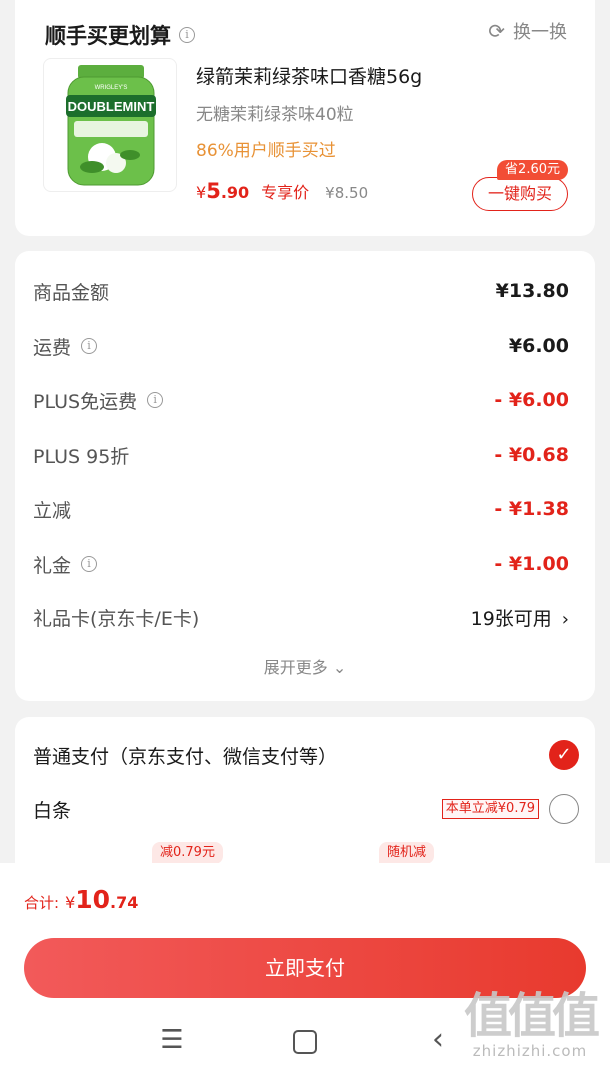  What do you see at coordinates (531, 400) in the screenshot?
I see `summary-row-value: - ¥6.00` at bounding box center [531, 400].